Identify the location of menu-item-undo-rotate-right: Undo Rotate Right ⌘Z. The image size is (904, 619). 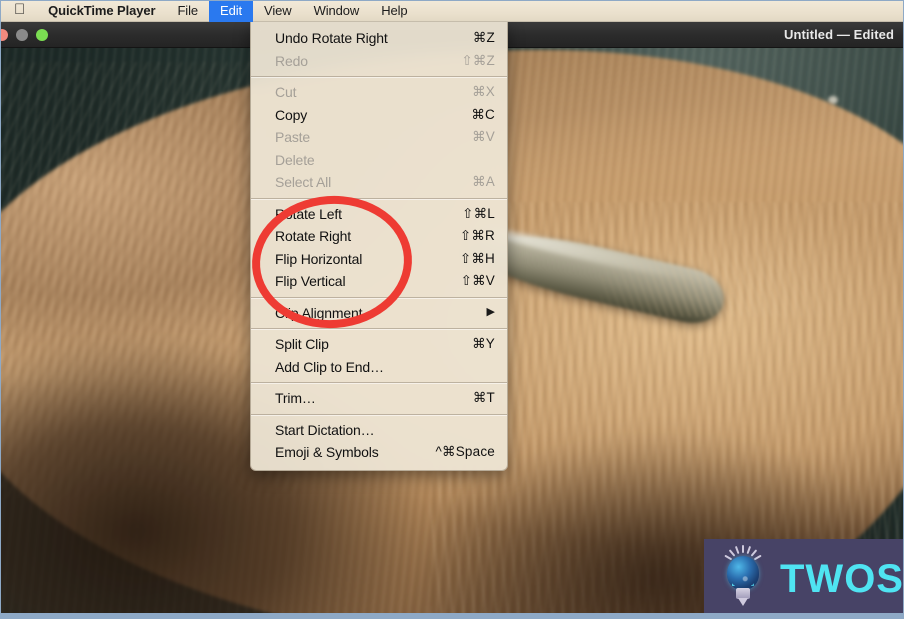
(379, 38).